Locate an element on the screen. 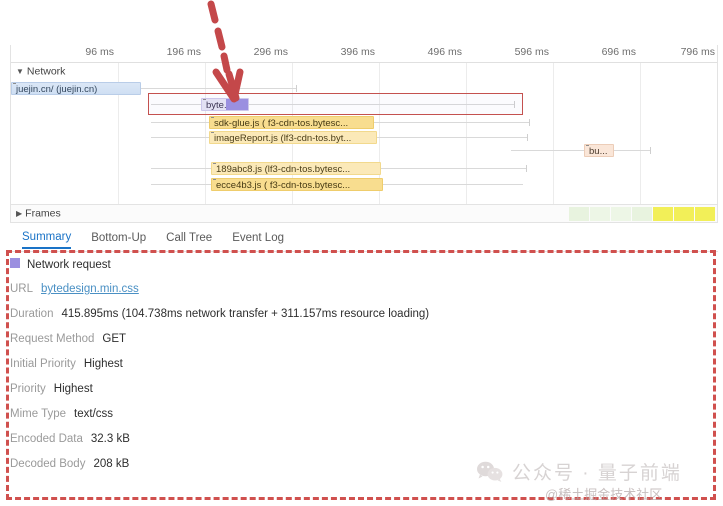 The height and width of the screenshot is (506, 723). detail-value: 32.3 kB is located at coordinates (110, 439).